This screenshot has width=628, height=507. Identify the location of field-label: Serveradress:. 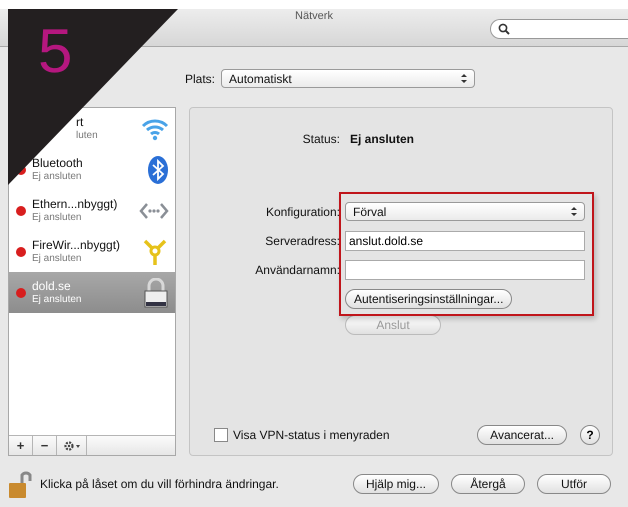
(302, 241).